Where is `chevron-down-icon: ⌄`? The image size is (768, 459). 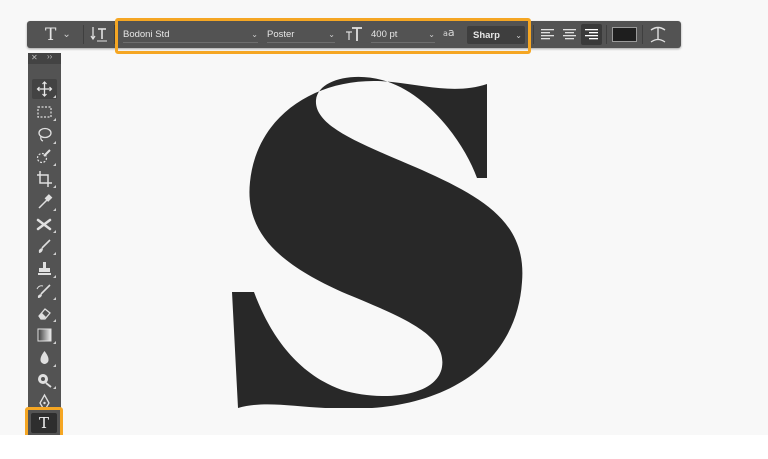
chevron-down-icon: ⌄ is located at coordinates (66, 34).